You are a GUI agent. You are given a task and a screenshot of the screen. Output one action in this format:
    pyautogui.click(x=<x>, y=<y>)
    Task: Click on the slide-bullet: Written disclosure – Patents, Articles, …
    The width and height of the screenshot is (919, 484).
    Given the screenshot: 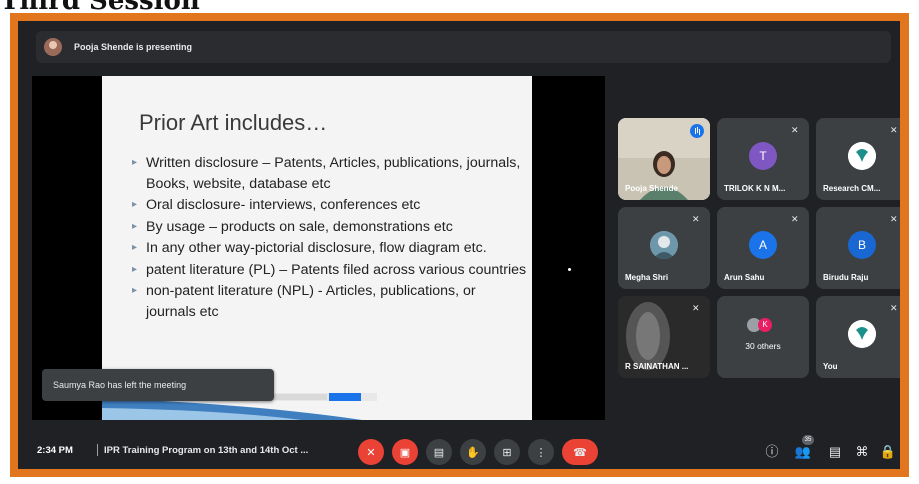 What is the action you would take?
    pyautogui.click(x=329, y=173)
    